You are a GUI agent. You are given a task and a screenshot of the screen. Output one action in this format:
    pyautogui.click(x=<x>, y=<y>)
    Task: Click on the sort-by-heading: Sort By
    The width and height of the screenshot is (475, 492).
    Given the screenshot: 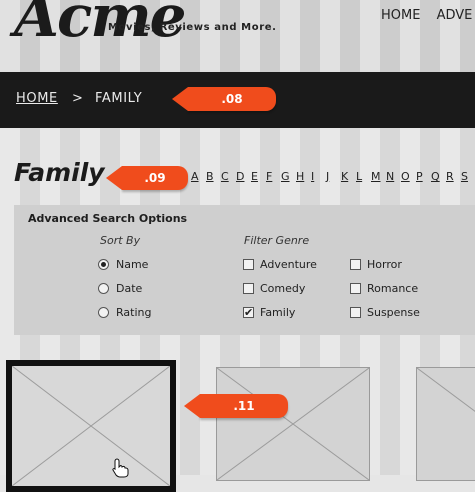 What is the action you would take?
    pyautogui.click(x=120, y=240)
    